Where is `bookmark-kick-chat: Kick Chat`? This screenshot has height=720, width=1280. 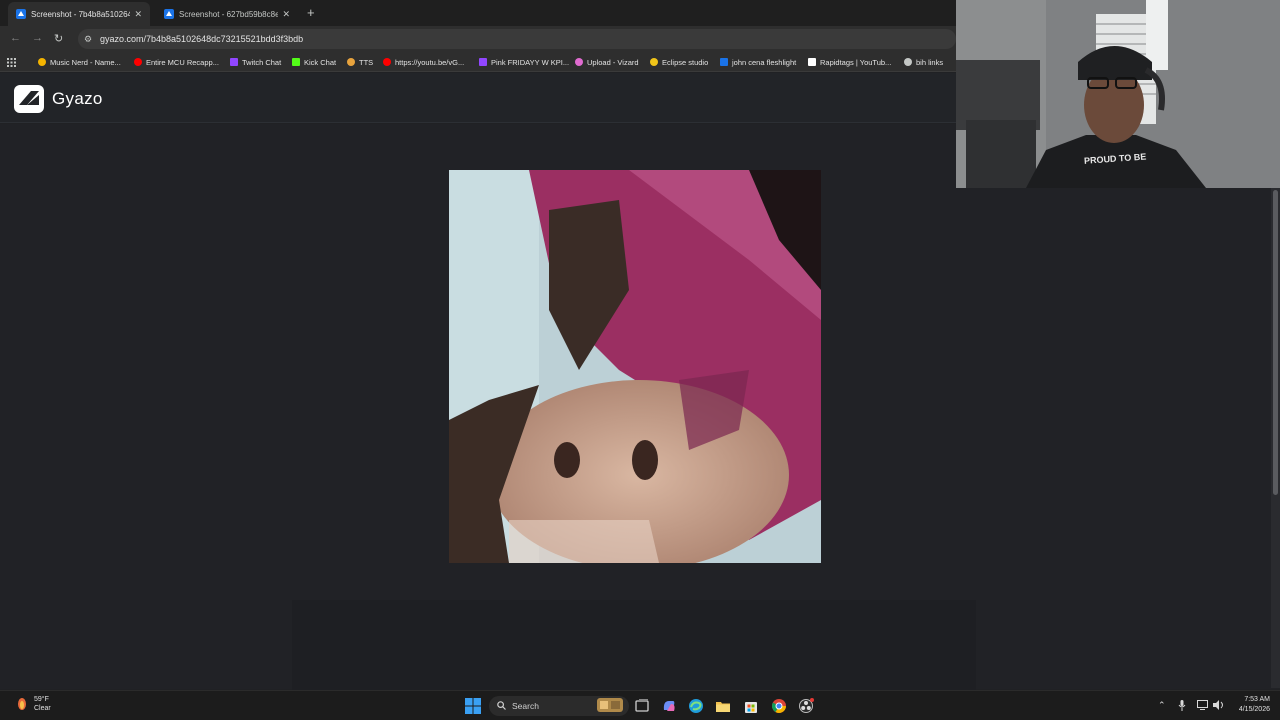 bookmark-kick-chat: Kick Chat is located at coordinates (314, 62).